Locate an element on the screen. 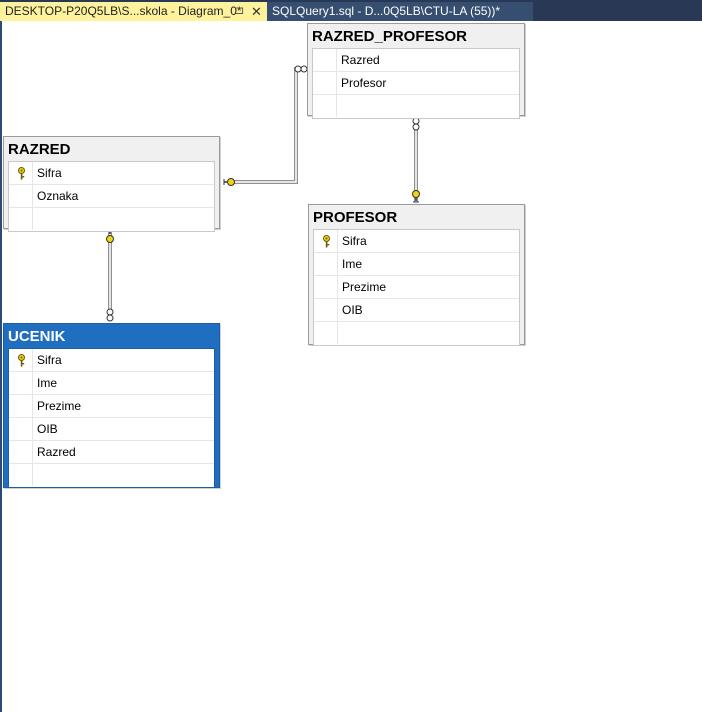  pin-icon: ⊐ is located at coordinates (239, 11).